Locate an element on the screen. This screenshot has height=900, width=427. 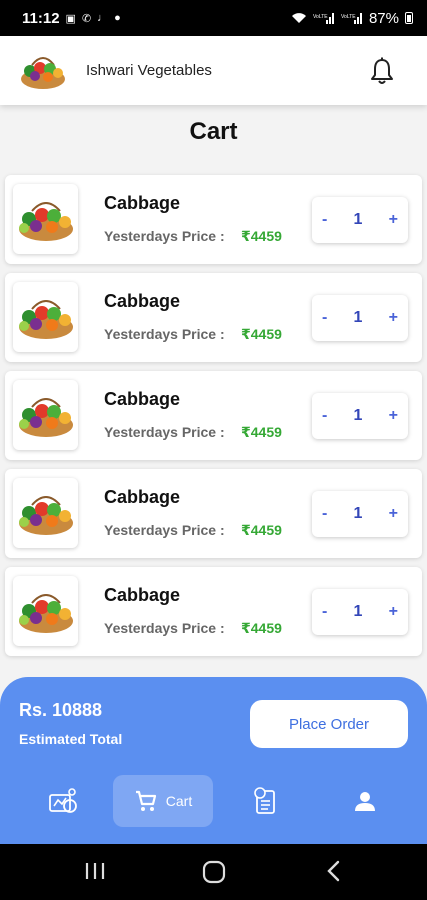
profile-icon is located at coordinates (365, 801).